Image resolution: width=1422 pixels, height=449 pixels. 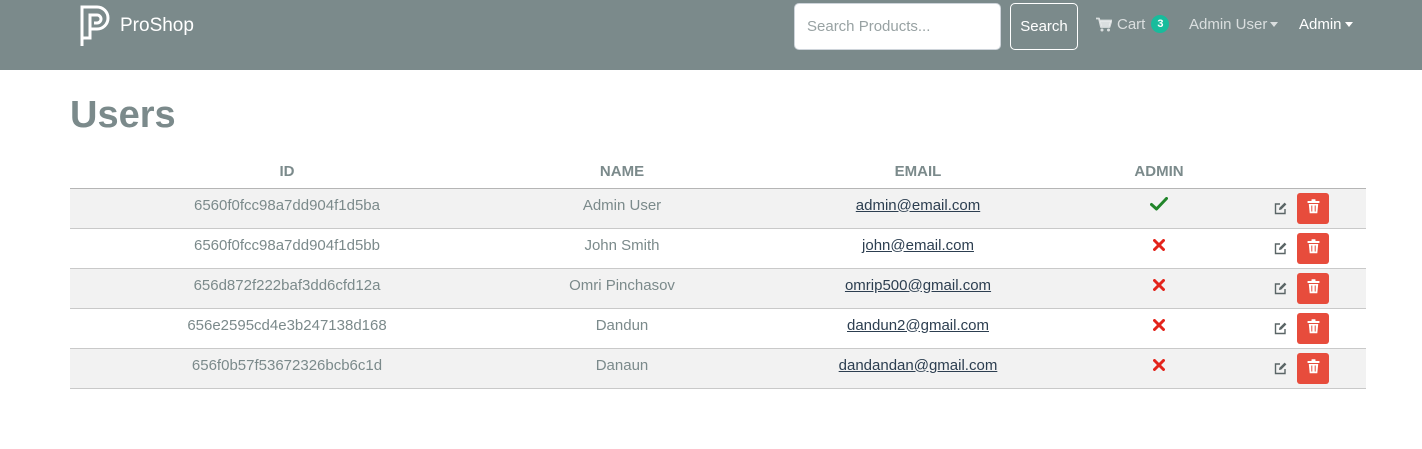 I want to click on user-id-cell: 6560f0fcc98a7dd904f1d5bb, so click(x=287, y=248).